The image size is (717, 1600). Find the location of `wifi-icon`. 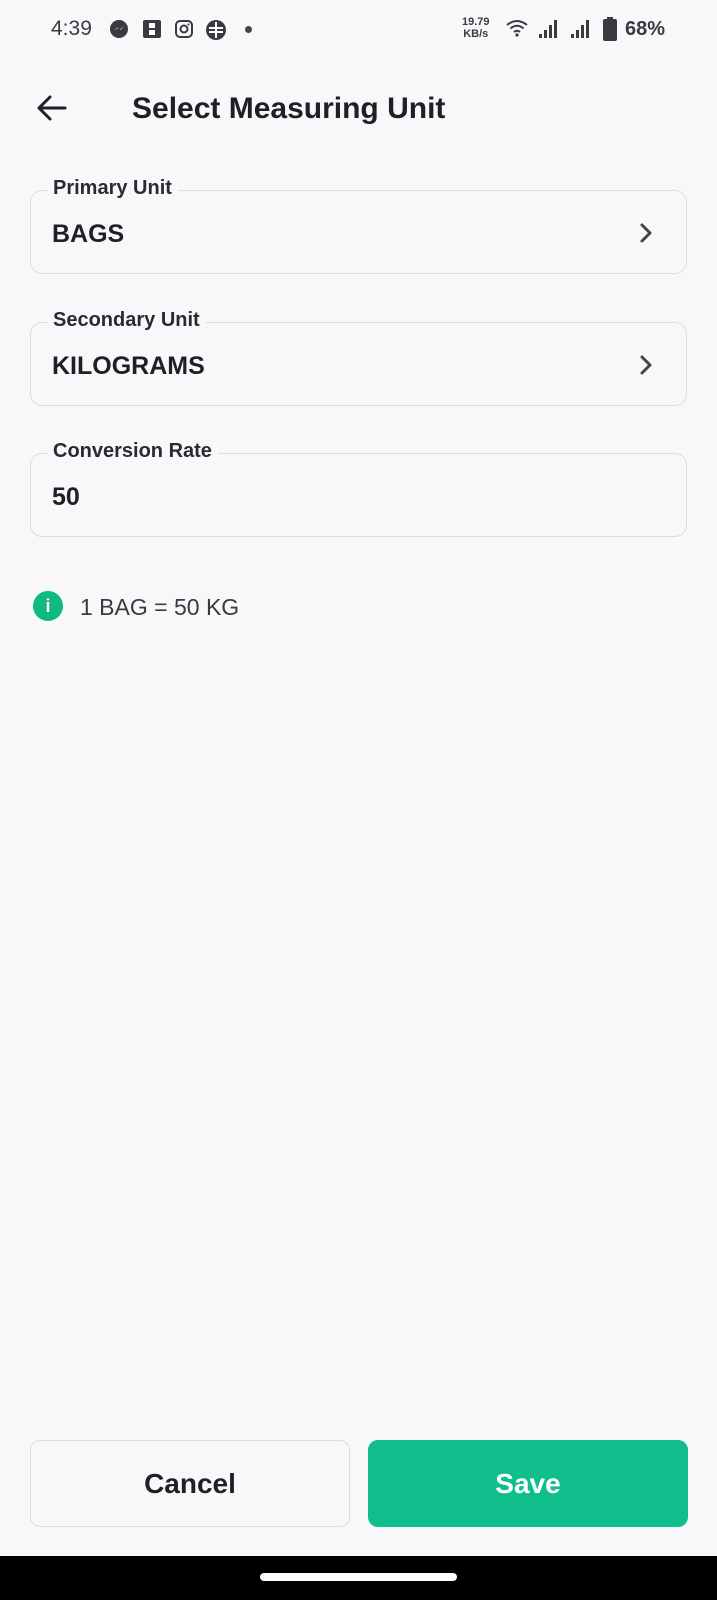

wifi-icon is located at coordinates (517, 28).